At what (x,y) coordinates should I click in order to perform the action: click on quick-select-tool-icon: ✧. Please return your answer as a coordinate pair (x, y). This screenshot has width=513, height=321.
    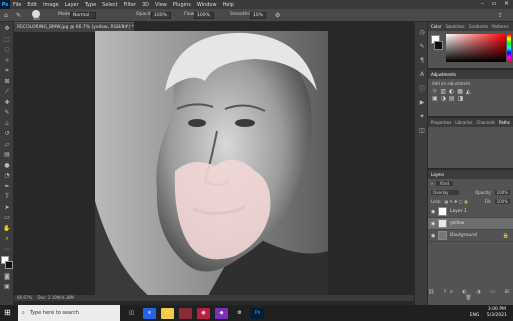
    Looking at the image, I should click on (7, 60).